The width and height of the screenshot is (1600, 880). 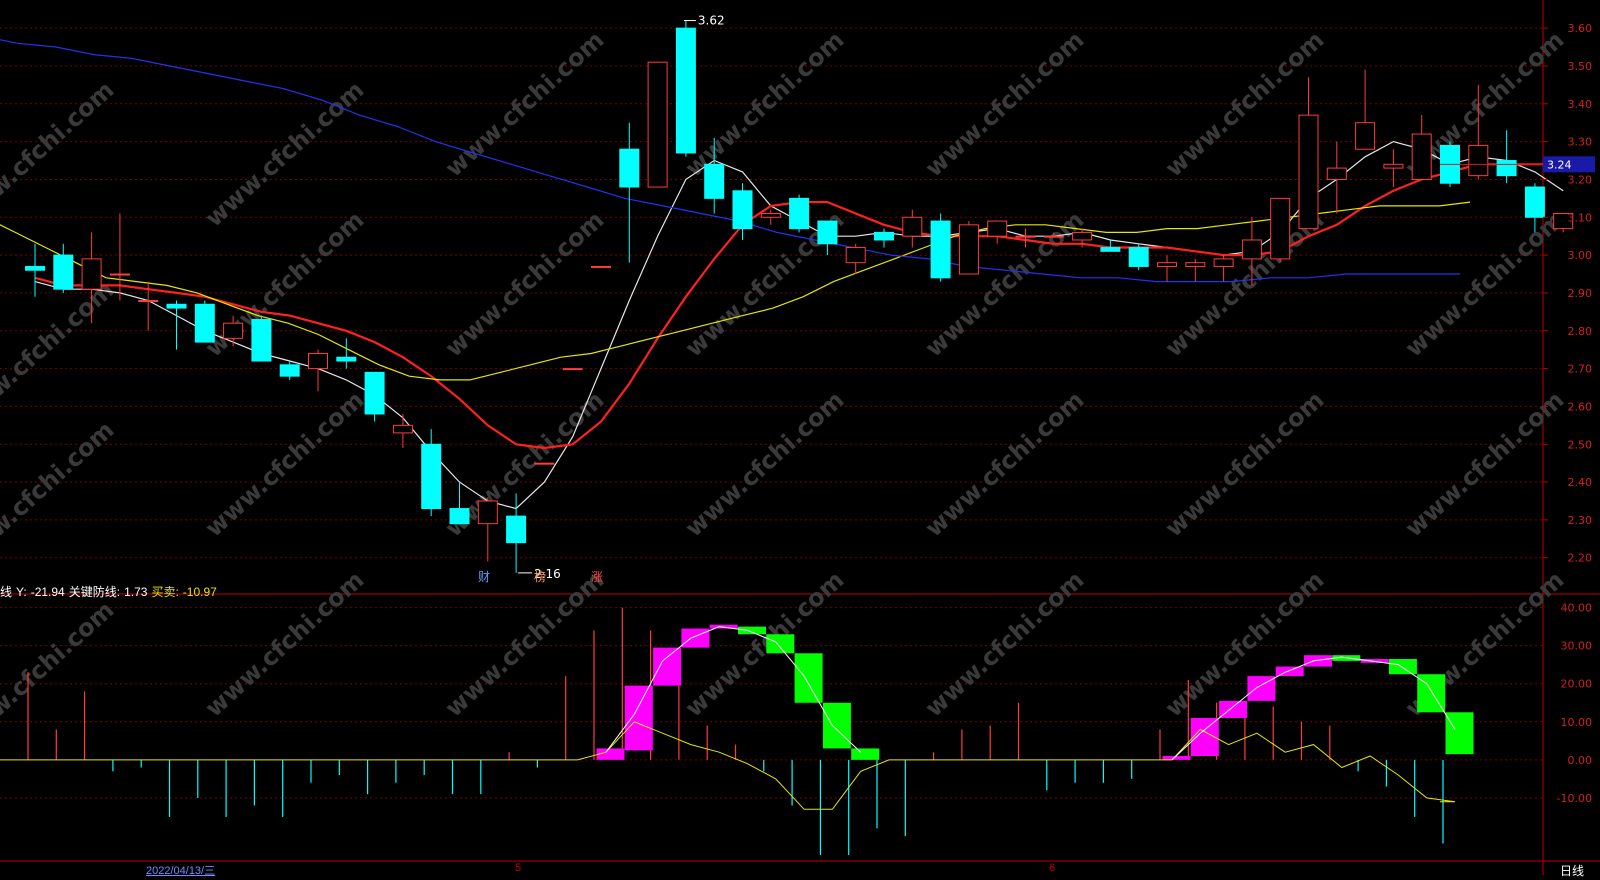 I want to click on indicator-y-value: -21.94, so click(x=47, y=592).